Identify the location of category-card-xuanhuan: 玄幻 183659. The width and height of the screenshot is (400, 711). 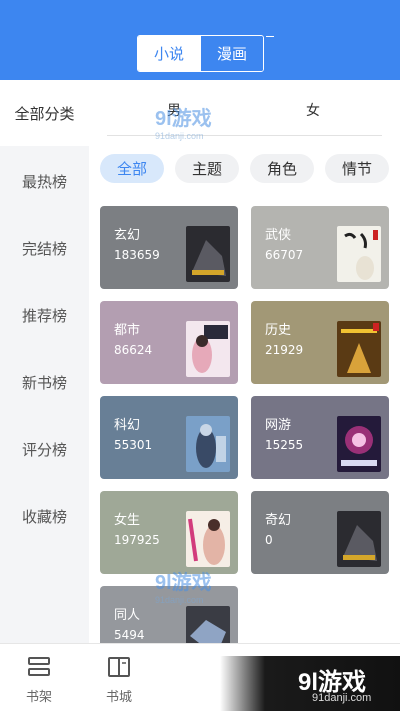
(169, 247).